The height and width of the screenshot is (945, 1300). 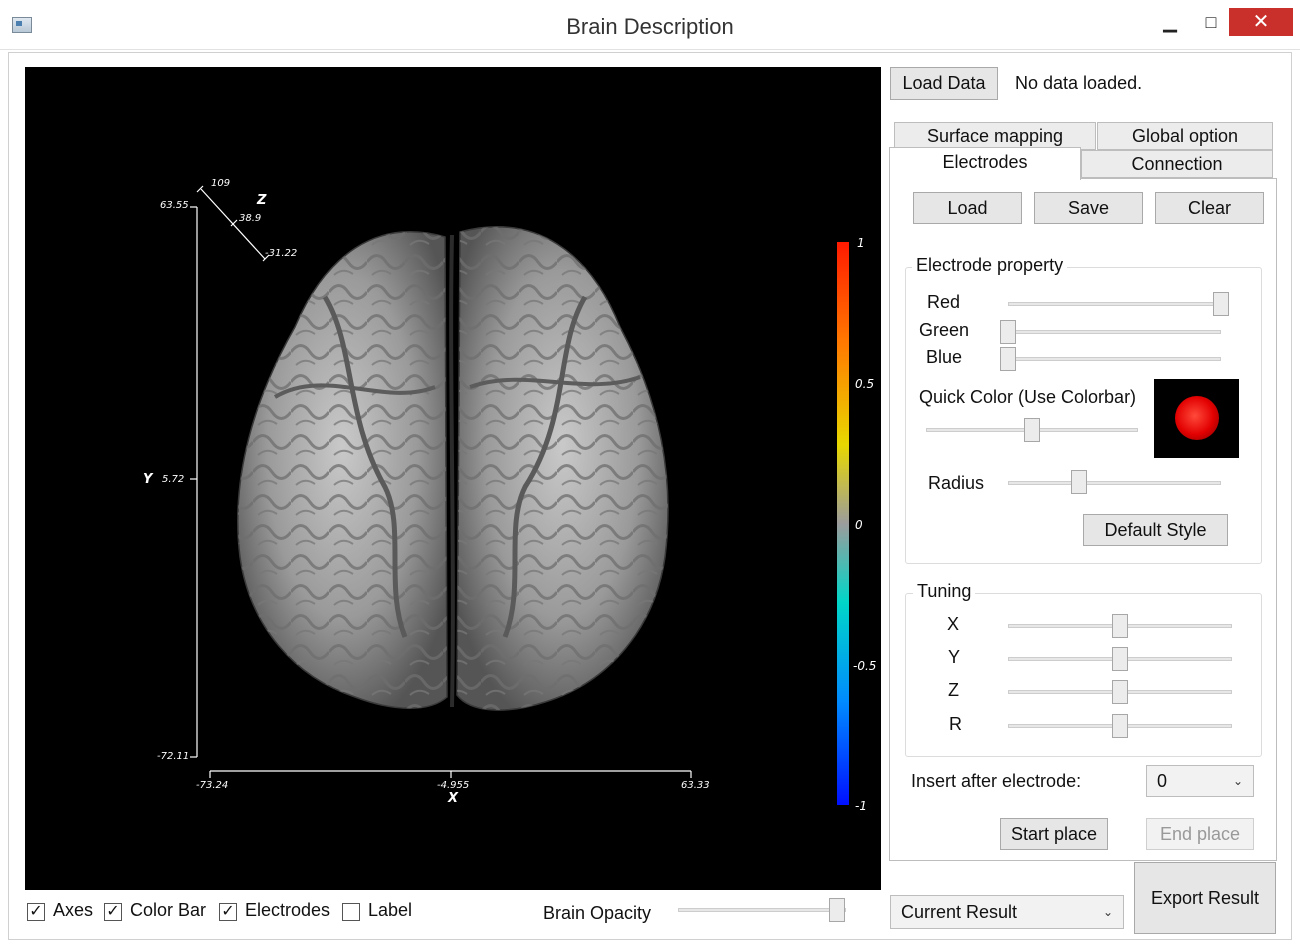 I want to click on tab-global-option: Global option, so click(x=1185, y=136).